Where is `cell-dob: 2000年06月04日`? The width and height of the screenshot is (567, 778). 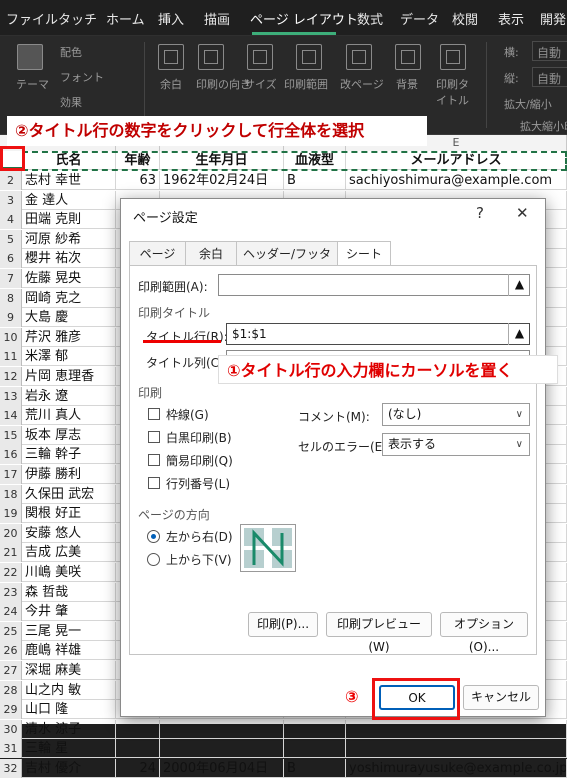 cell-dob: 2000年06月04日 is located at coordinates (222, 768).